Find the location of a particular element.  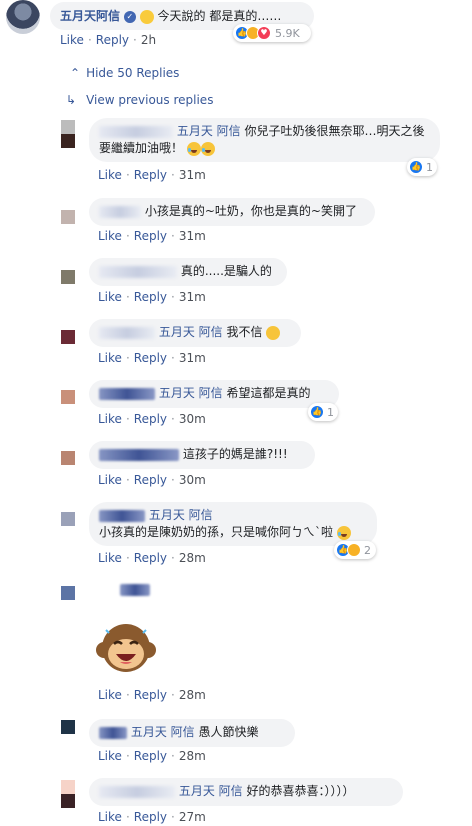

hide-replies-link: ⌃ Hide 50 Replies is located at coordinates (124, 73).